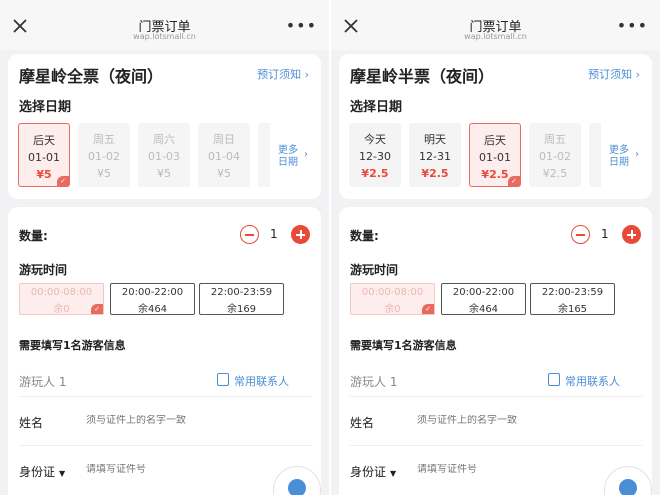 The width and height of the screenshot is (660, 495). Describe the element at coordinates (91, 76) in the screenshot. I see `ticket-title: 摩星岭全票（夜间）` at that location.